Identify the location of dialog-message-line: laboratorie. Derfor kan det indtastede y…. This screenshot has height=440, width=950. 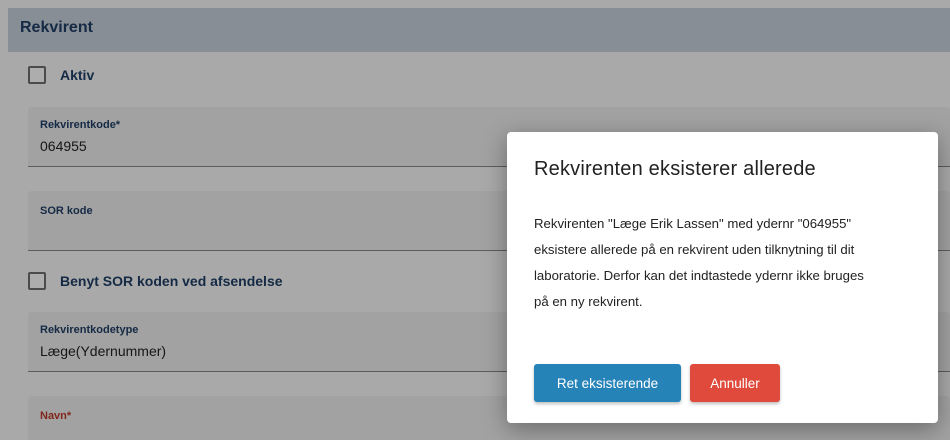
(699, 275).